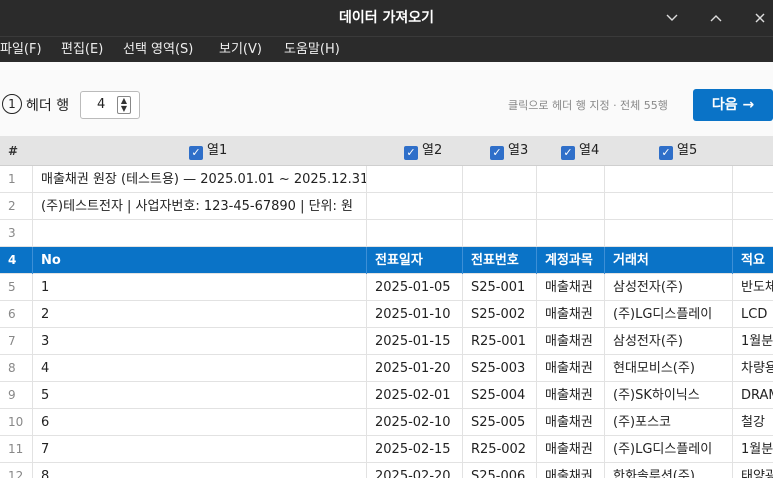  What do you see at coordinates (200, 206) in the screenshot?
I see `table-cell: (주)테스트전자 | 사업자번호: 123-45-67890 | 단위: 원` at bounding box center [200, 206].